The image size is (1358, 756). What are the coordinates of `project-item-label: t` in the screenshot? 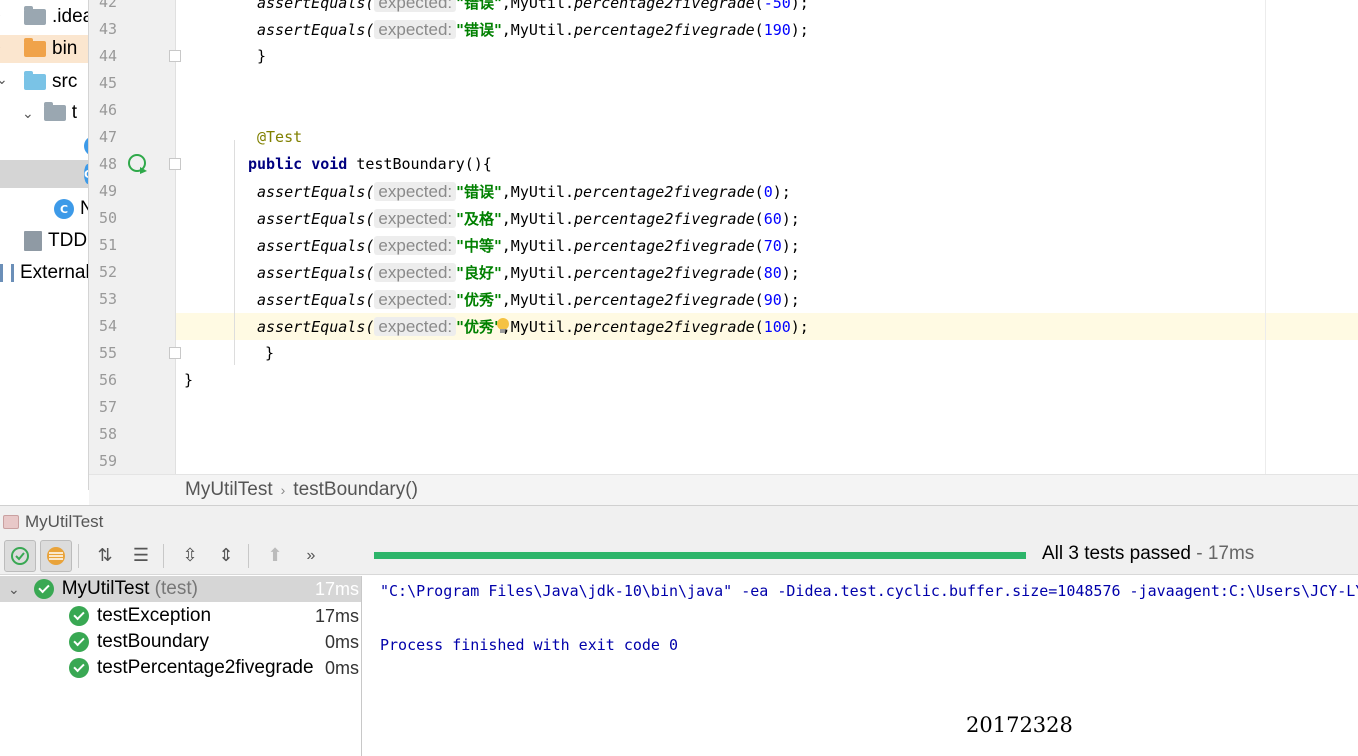 It's located at (74, 112).